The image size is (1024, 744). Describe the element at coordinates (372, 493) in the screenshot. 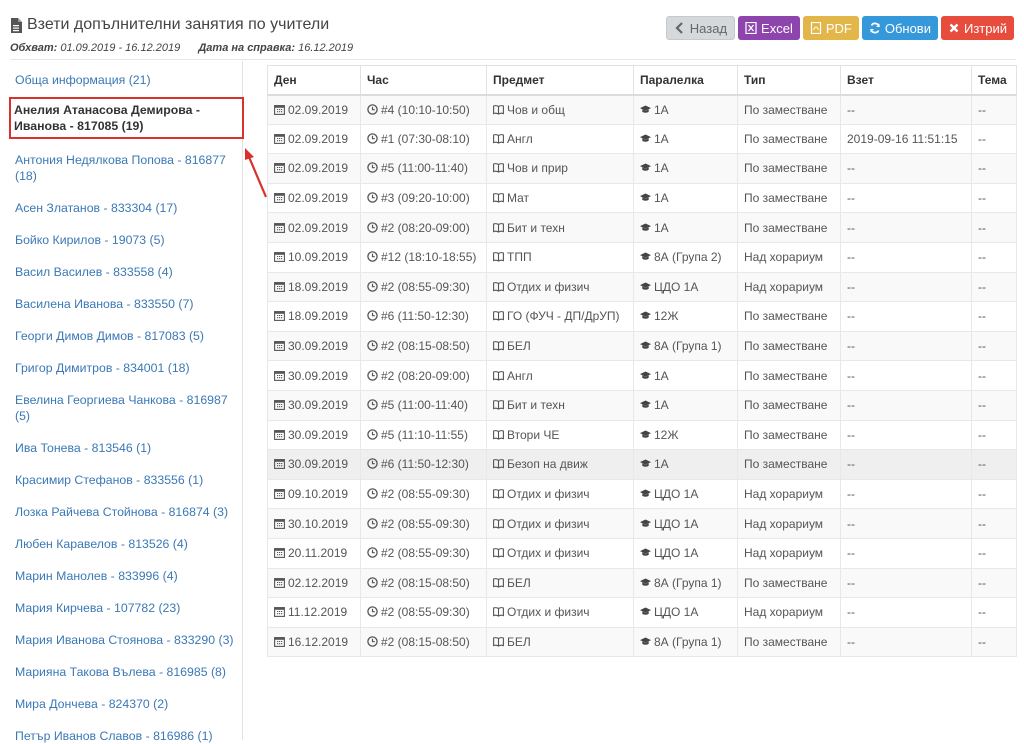

I see `clock-icon` at that location.